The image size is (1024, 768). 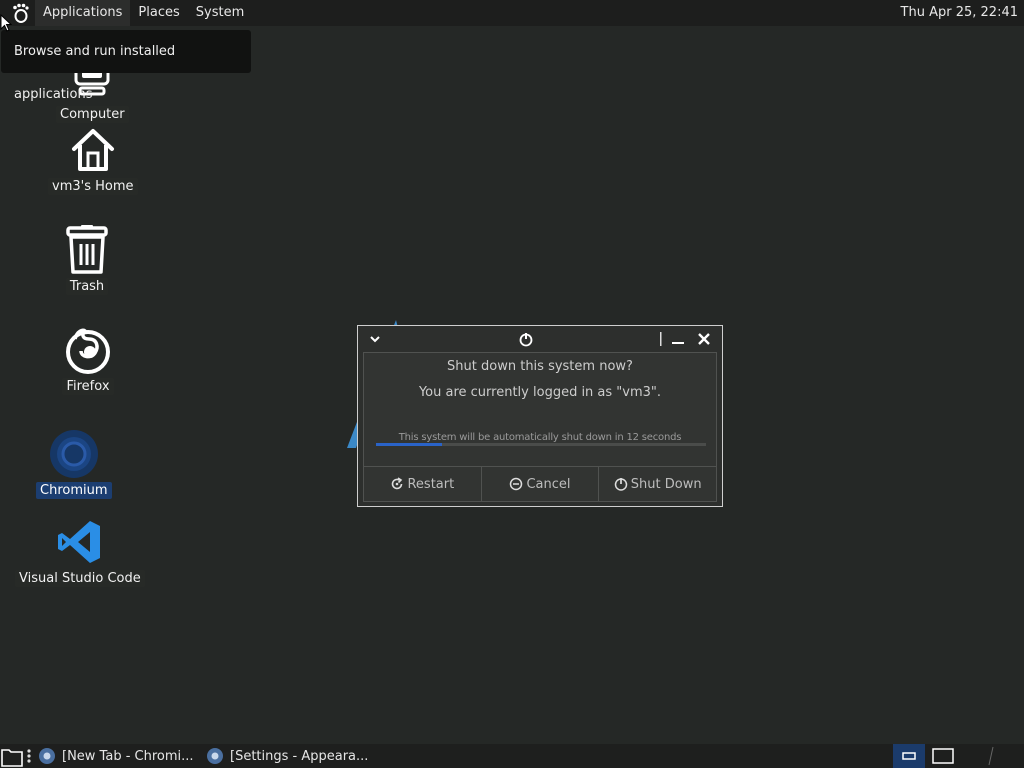 What do you see at coordinates (397, 483) in the screenshot?
I see `restart-icon` at bounding box center [397, 483].